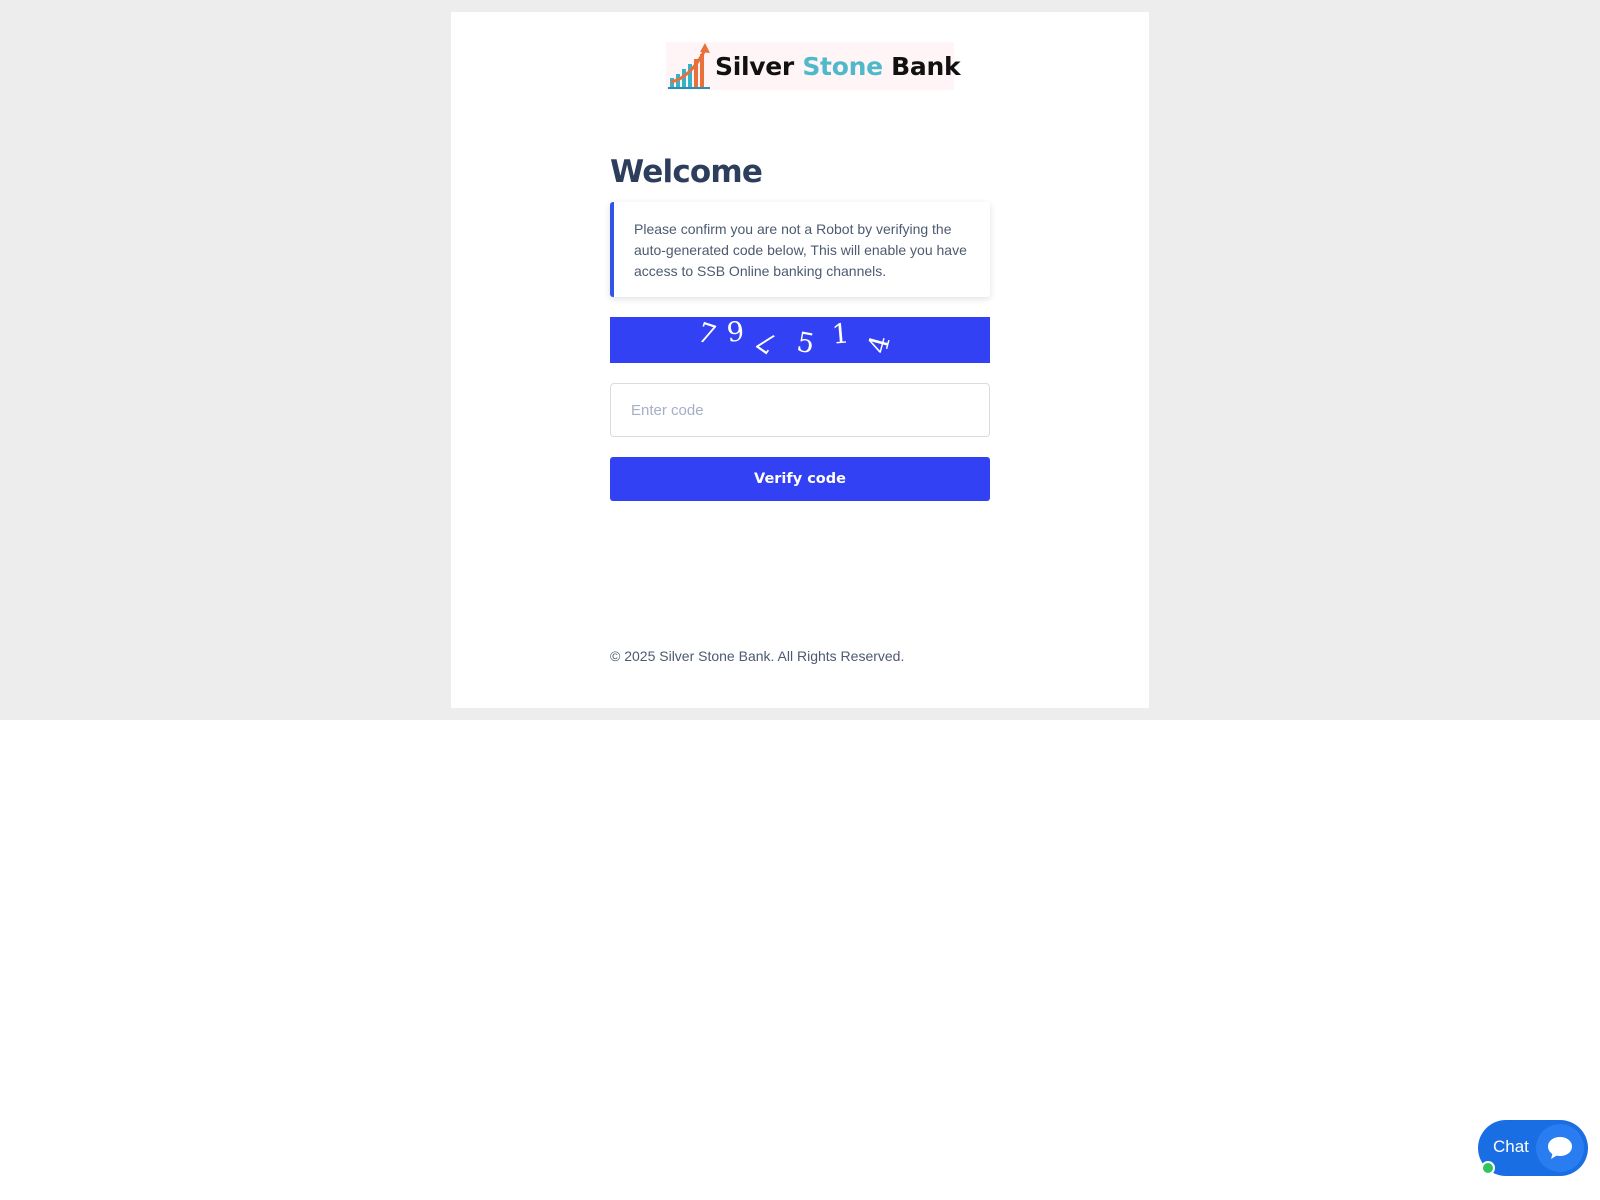  Describe the element at coordinates (735, 332) in the screenshot. I see `captcha-char-2: 9` at that location.